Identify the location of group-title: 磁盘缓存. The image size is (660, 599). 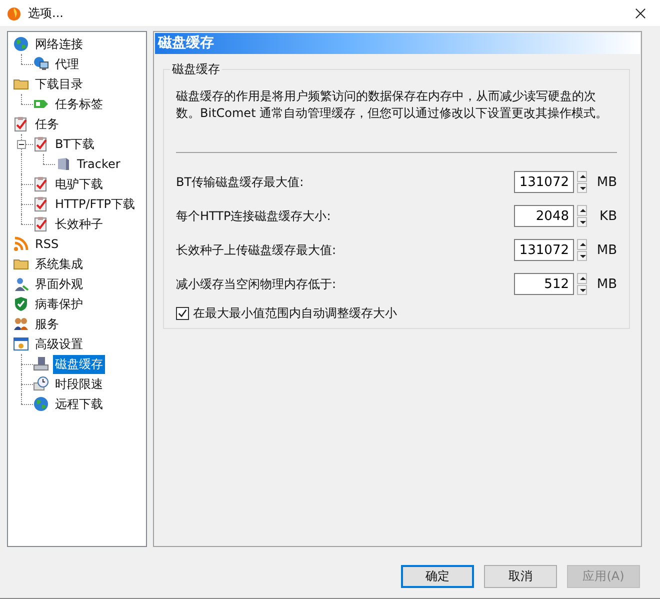
(196, 69).